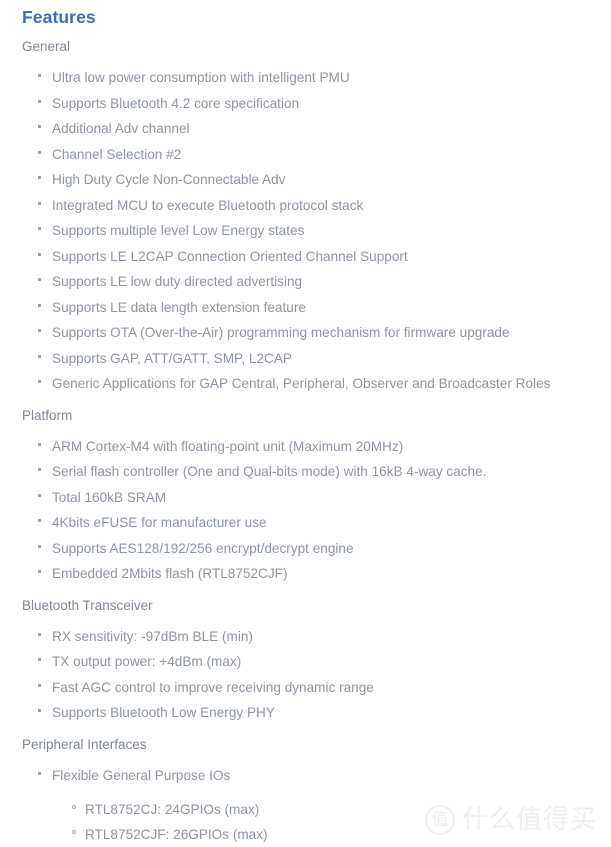 The width and height of the screenshot is (611, 847). I want to click on list-item: Total 160kB SRAM, so click(305, 498).